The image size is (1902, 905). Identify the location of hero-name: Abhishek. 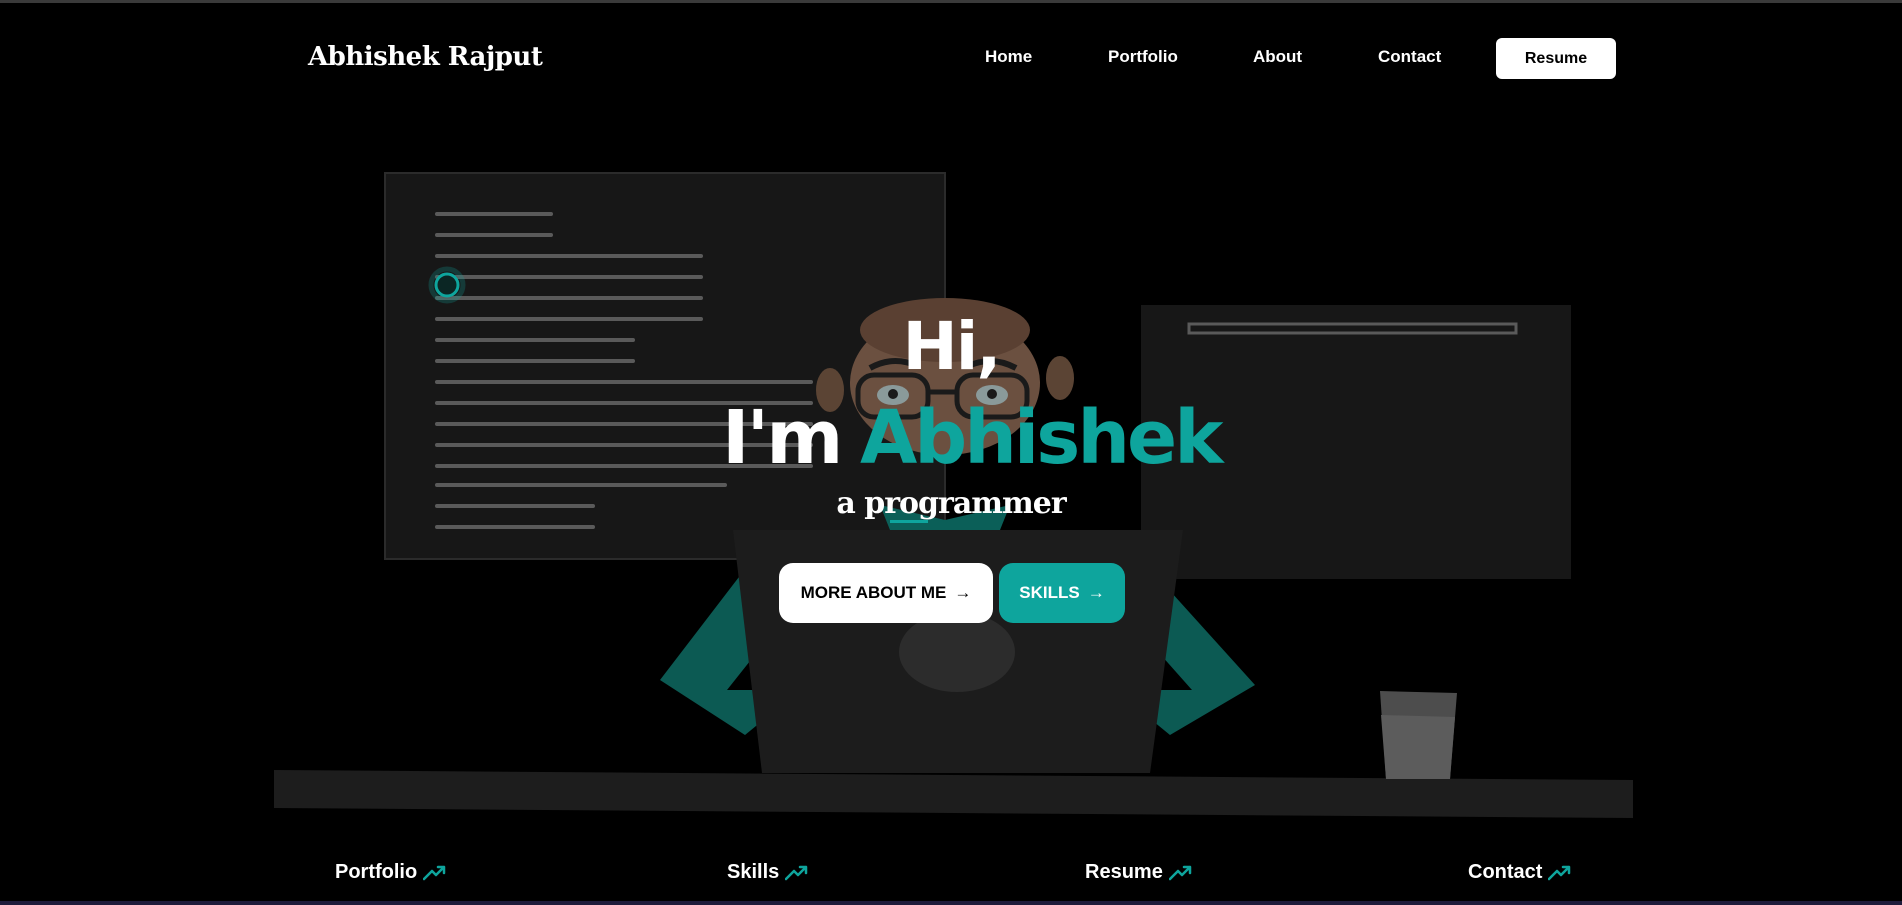
(1041, 438).